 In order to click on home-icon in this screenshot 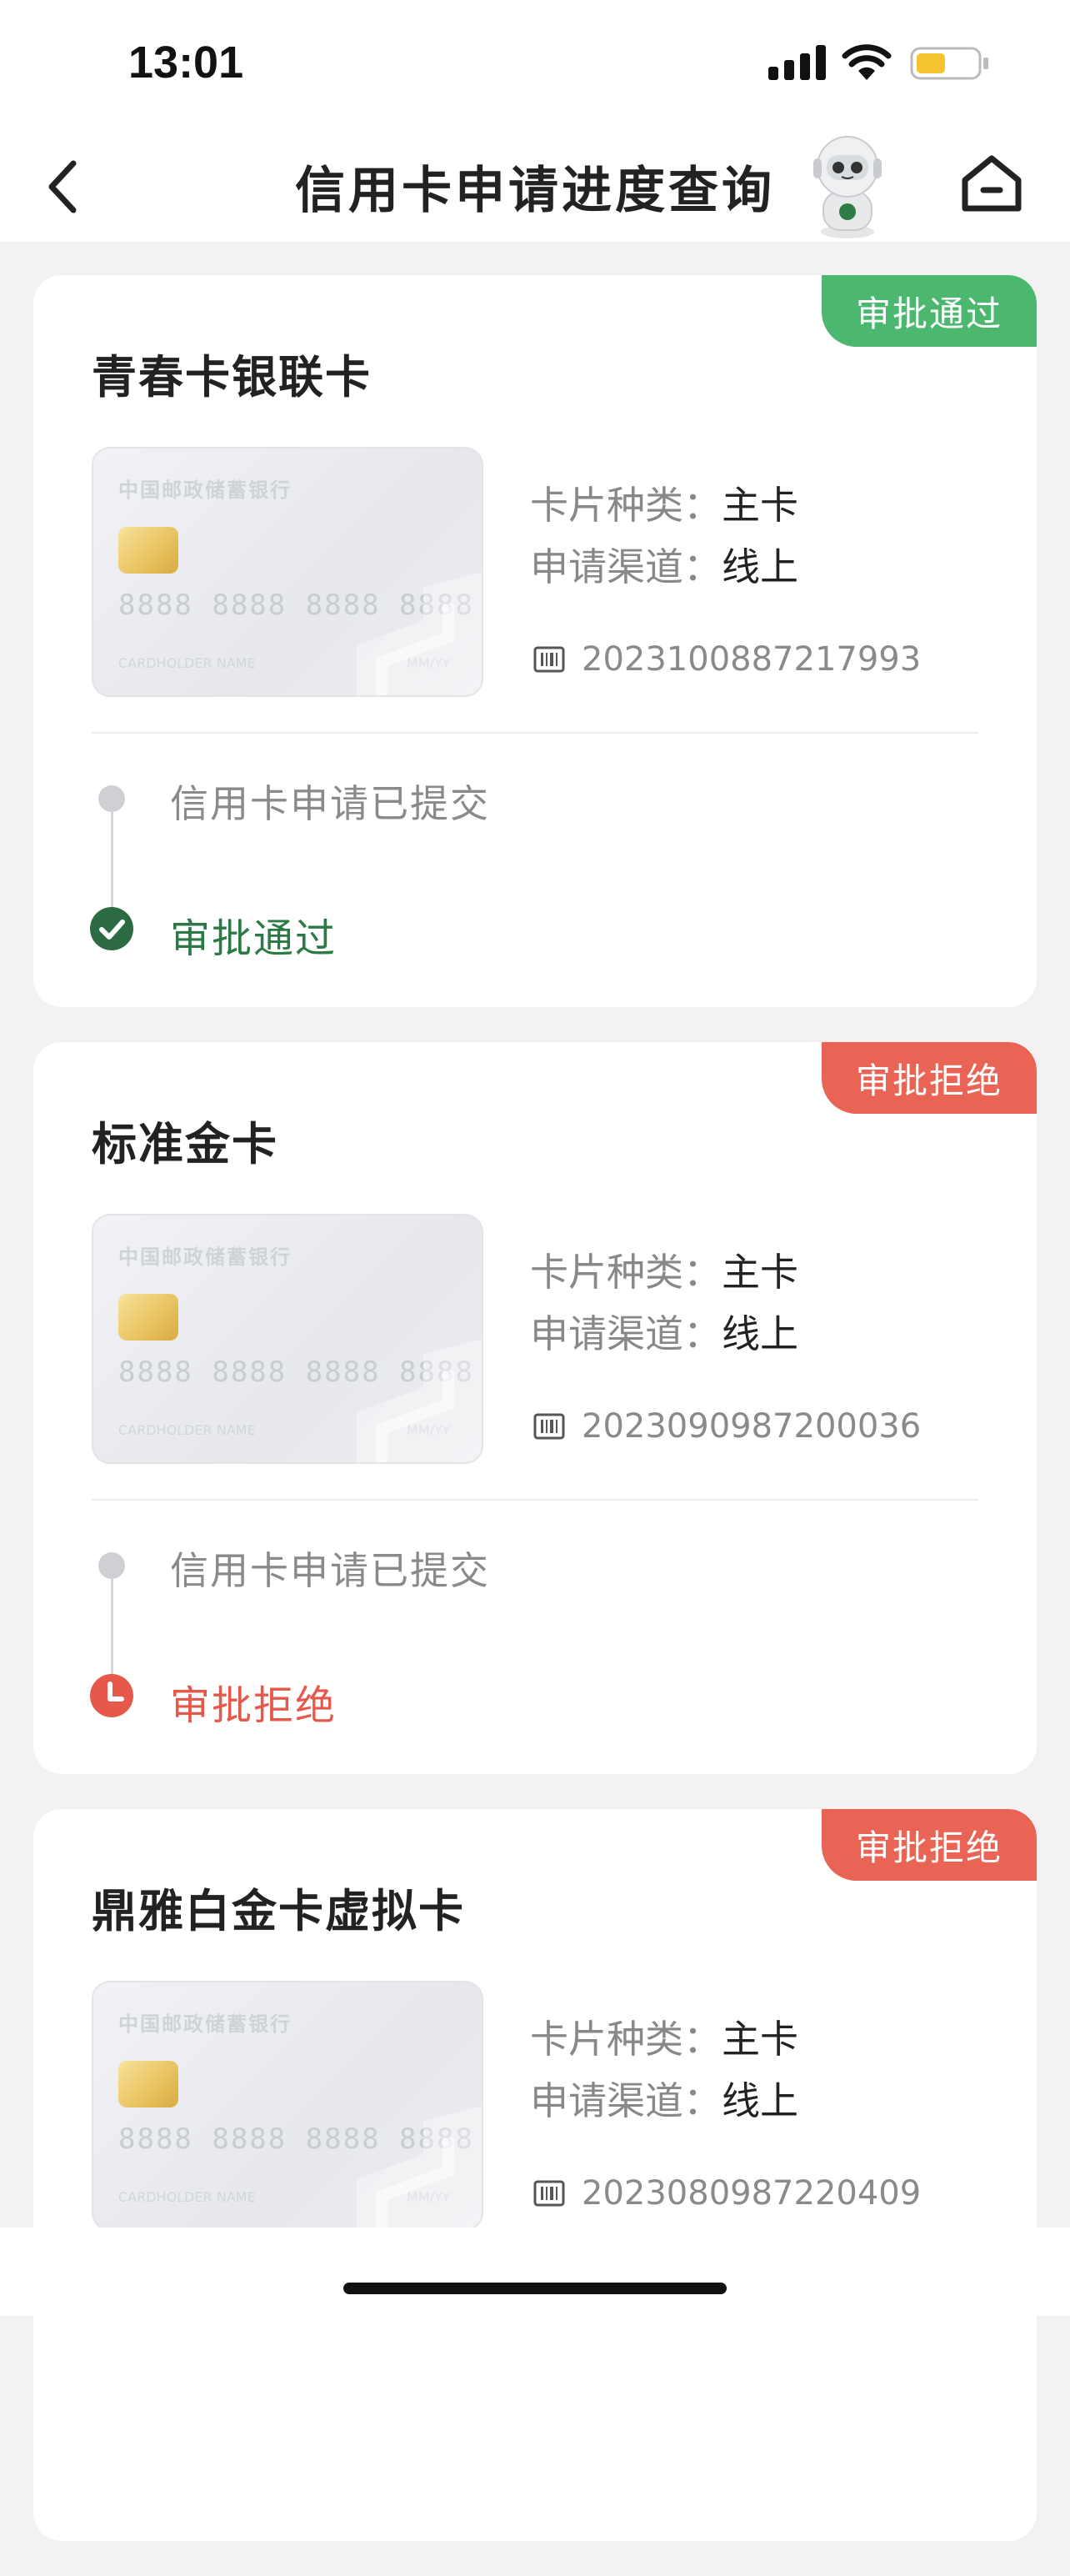, I will do `click(992, 183)`.